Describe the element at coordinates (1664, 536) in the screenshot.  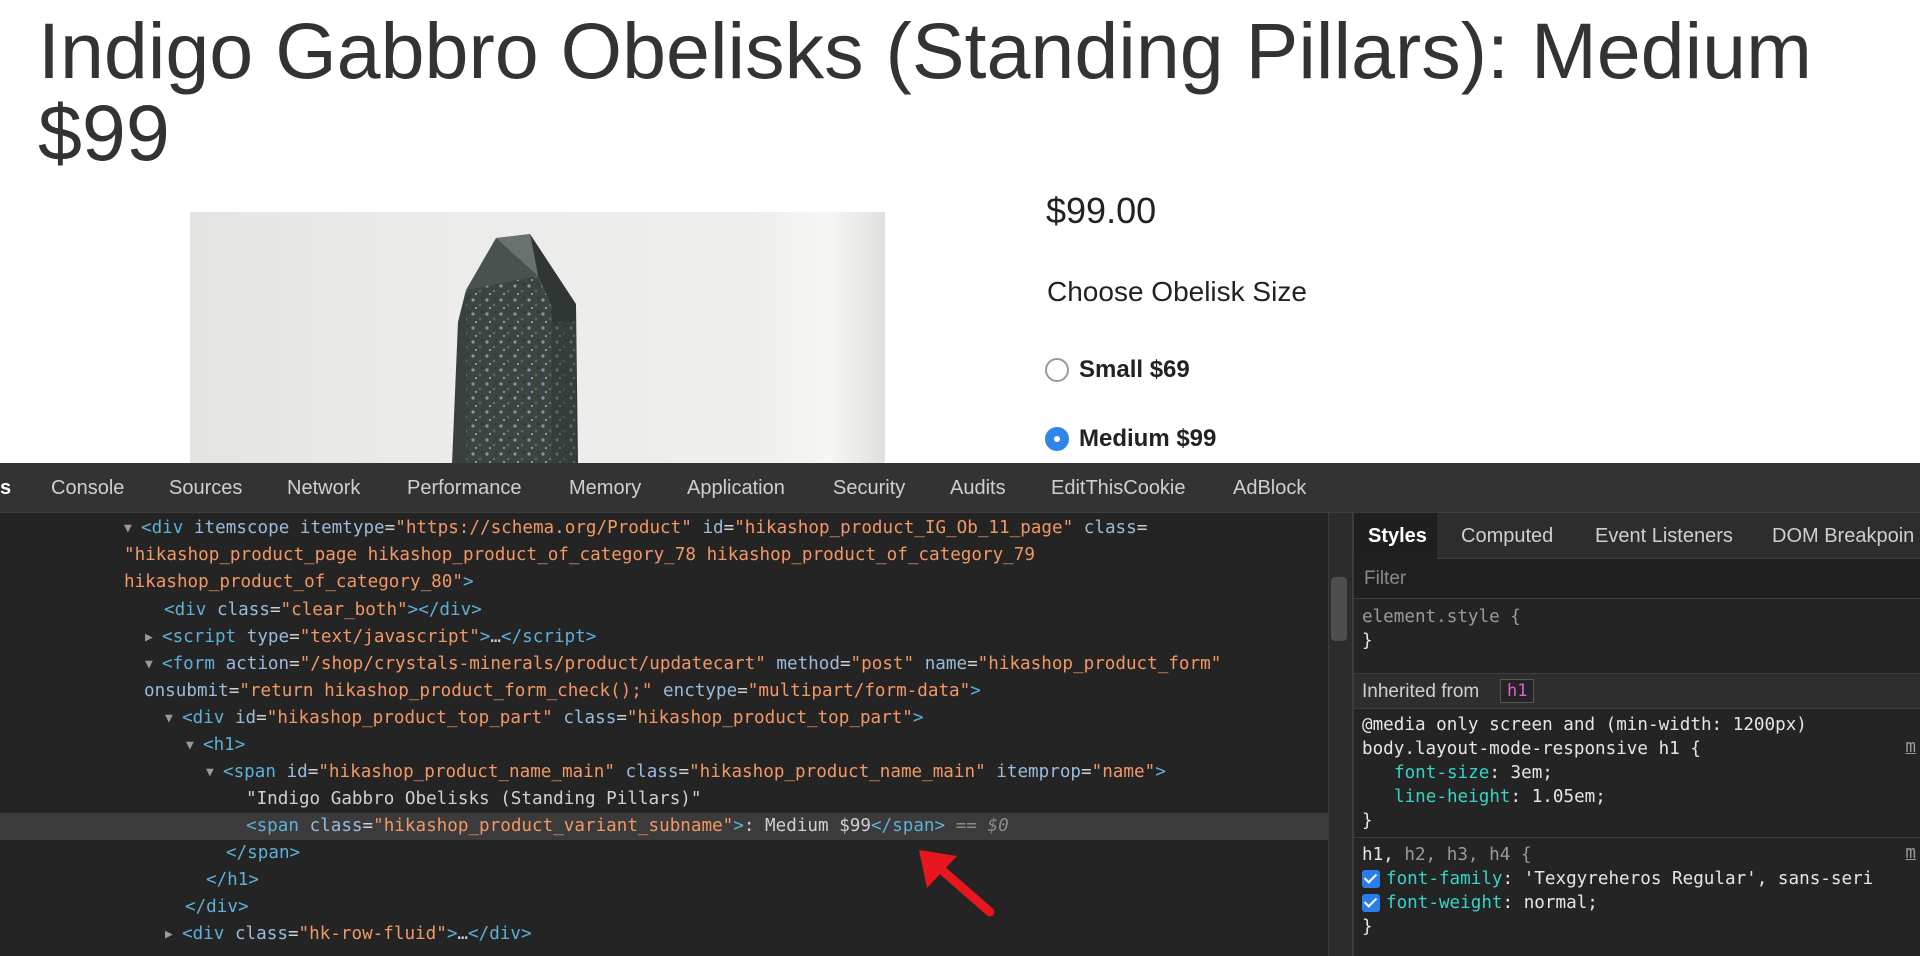
I see `tab-event-listeners: Event Listeners` at that location.